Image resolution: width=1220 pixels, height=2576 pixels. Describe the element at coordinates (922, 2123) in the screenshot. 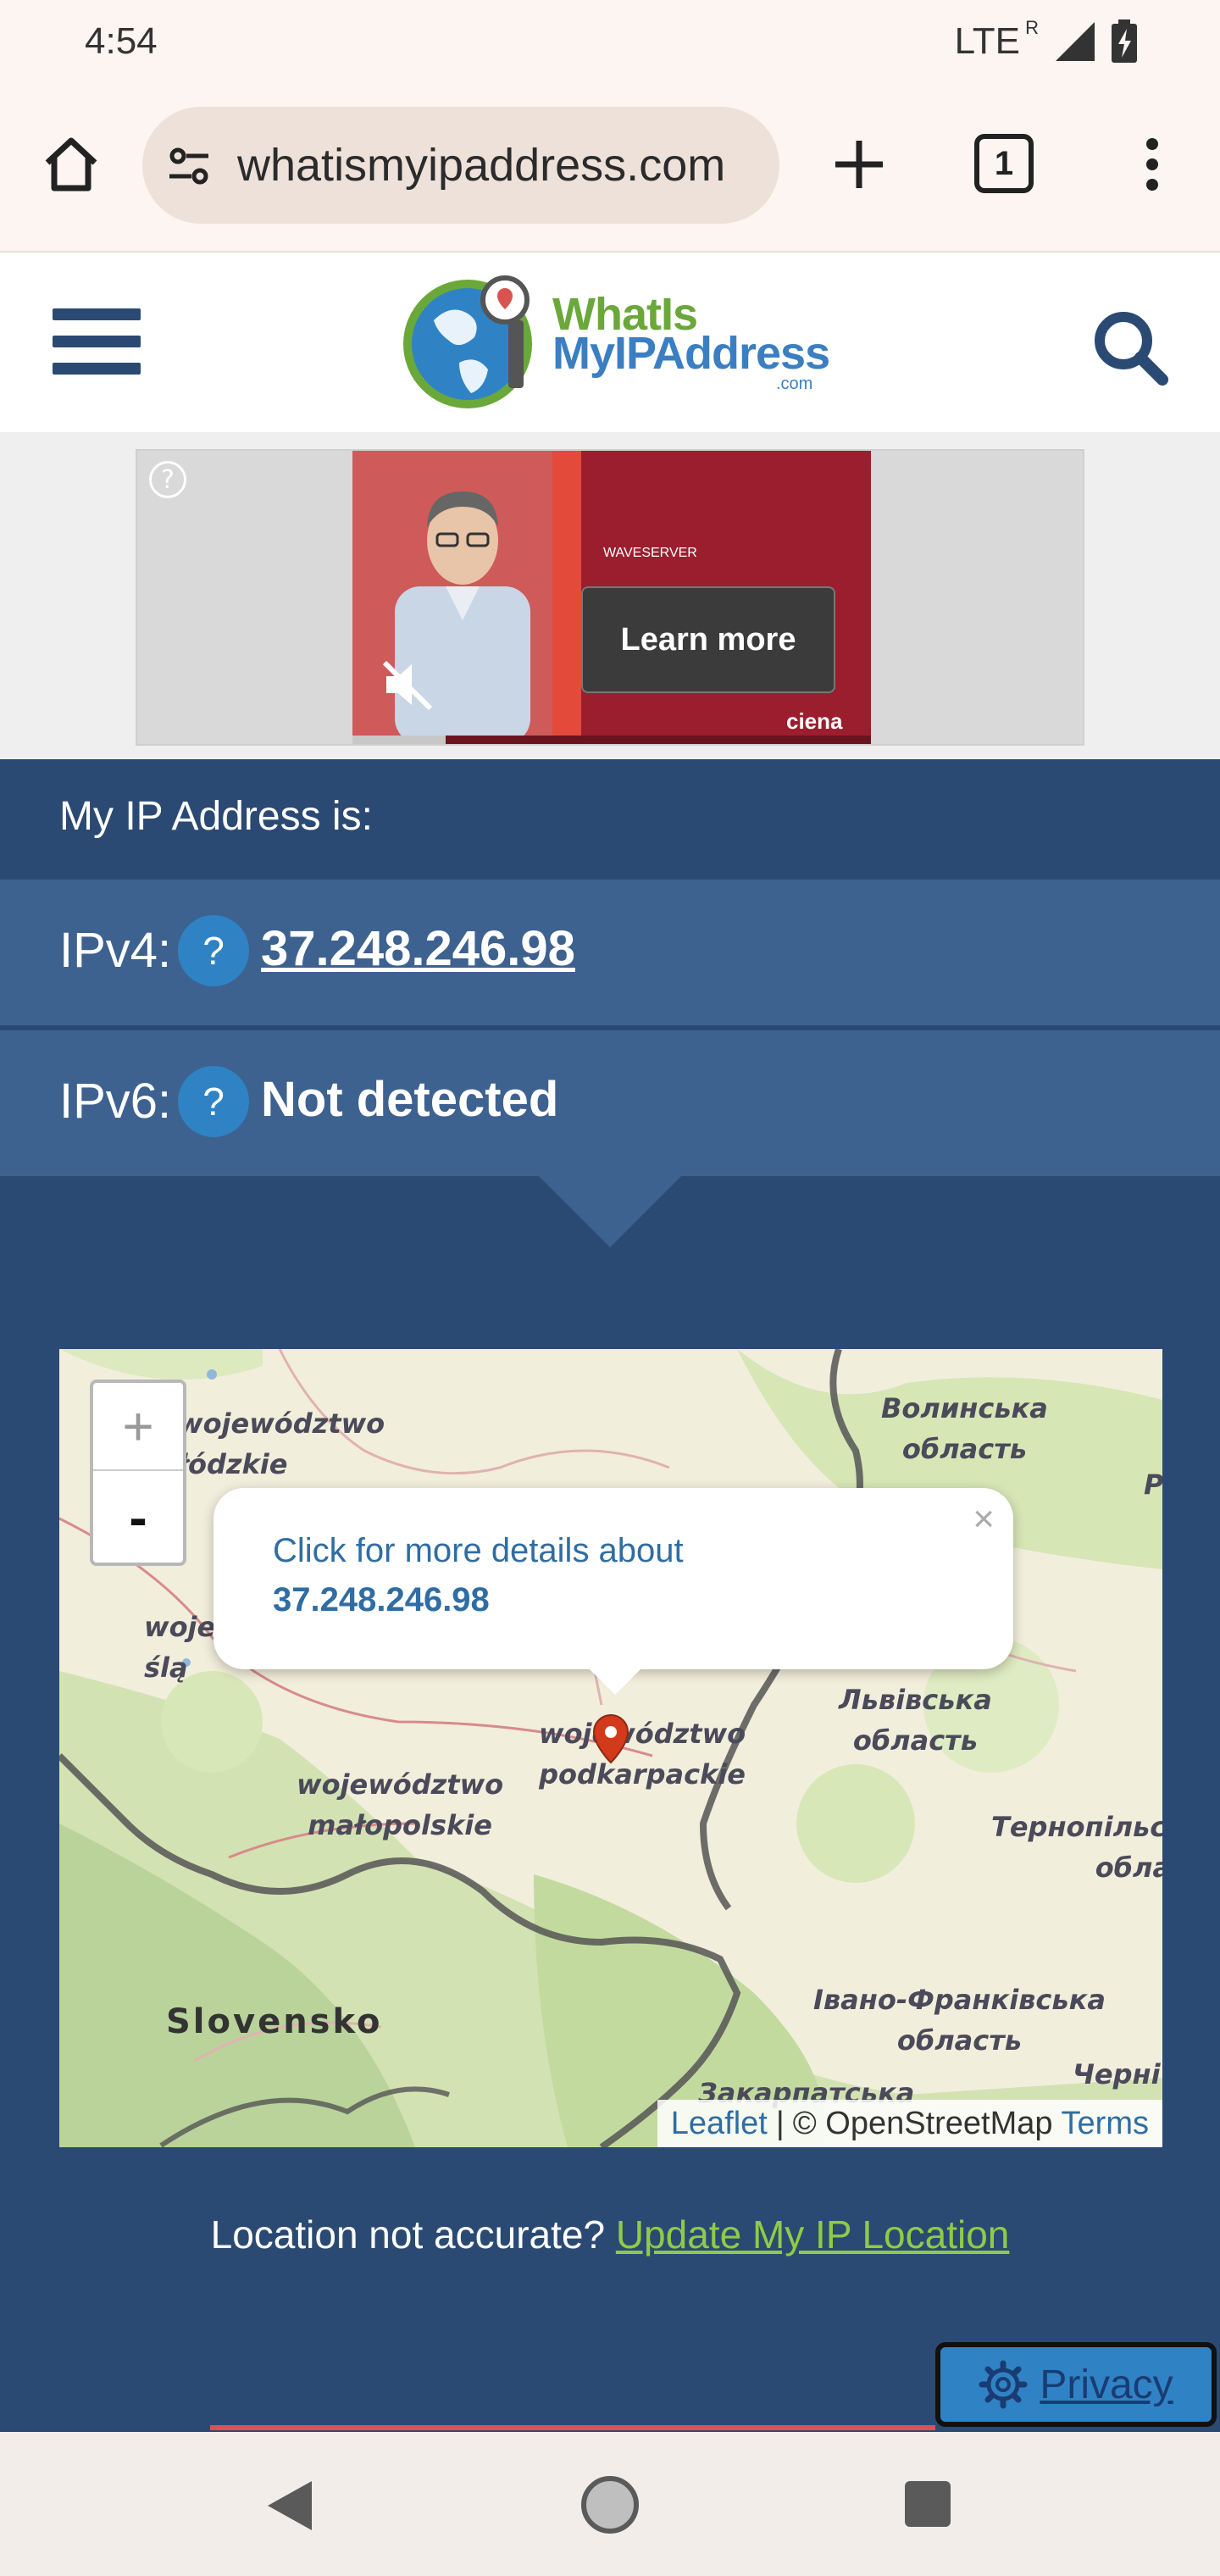

I see `osm-attribution: © OpenStreetMap` at that location.